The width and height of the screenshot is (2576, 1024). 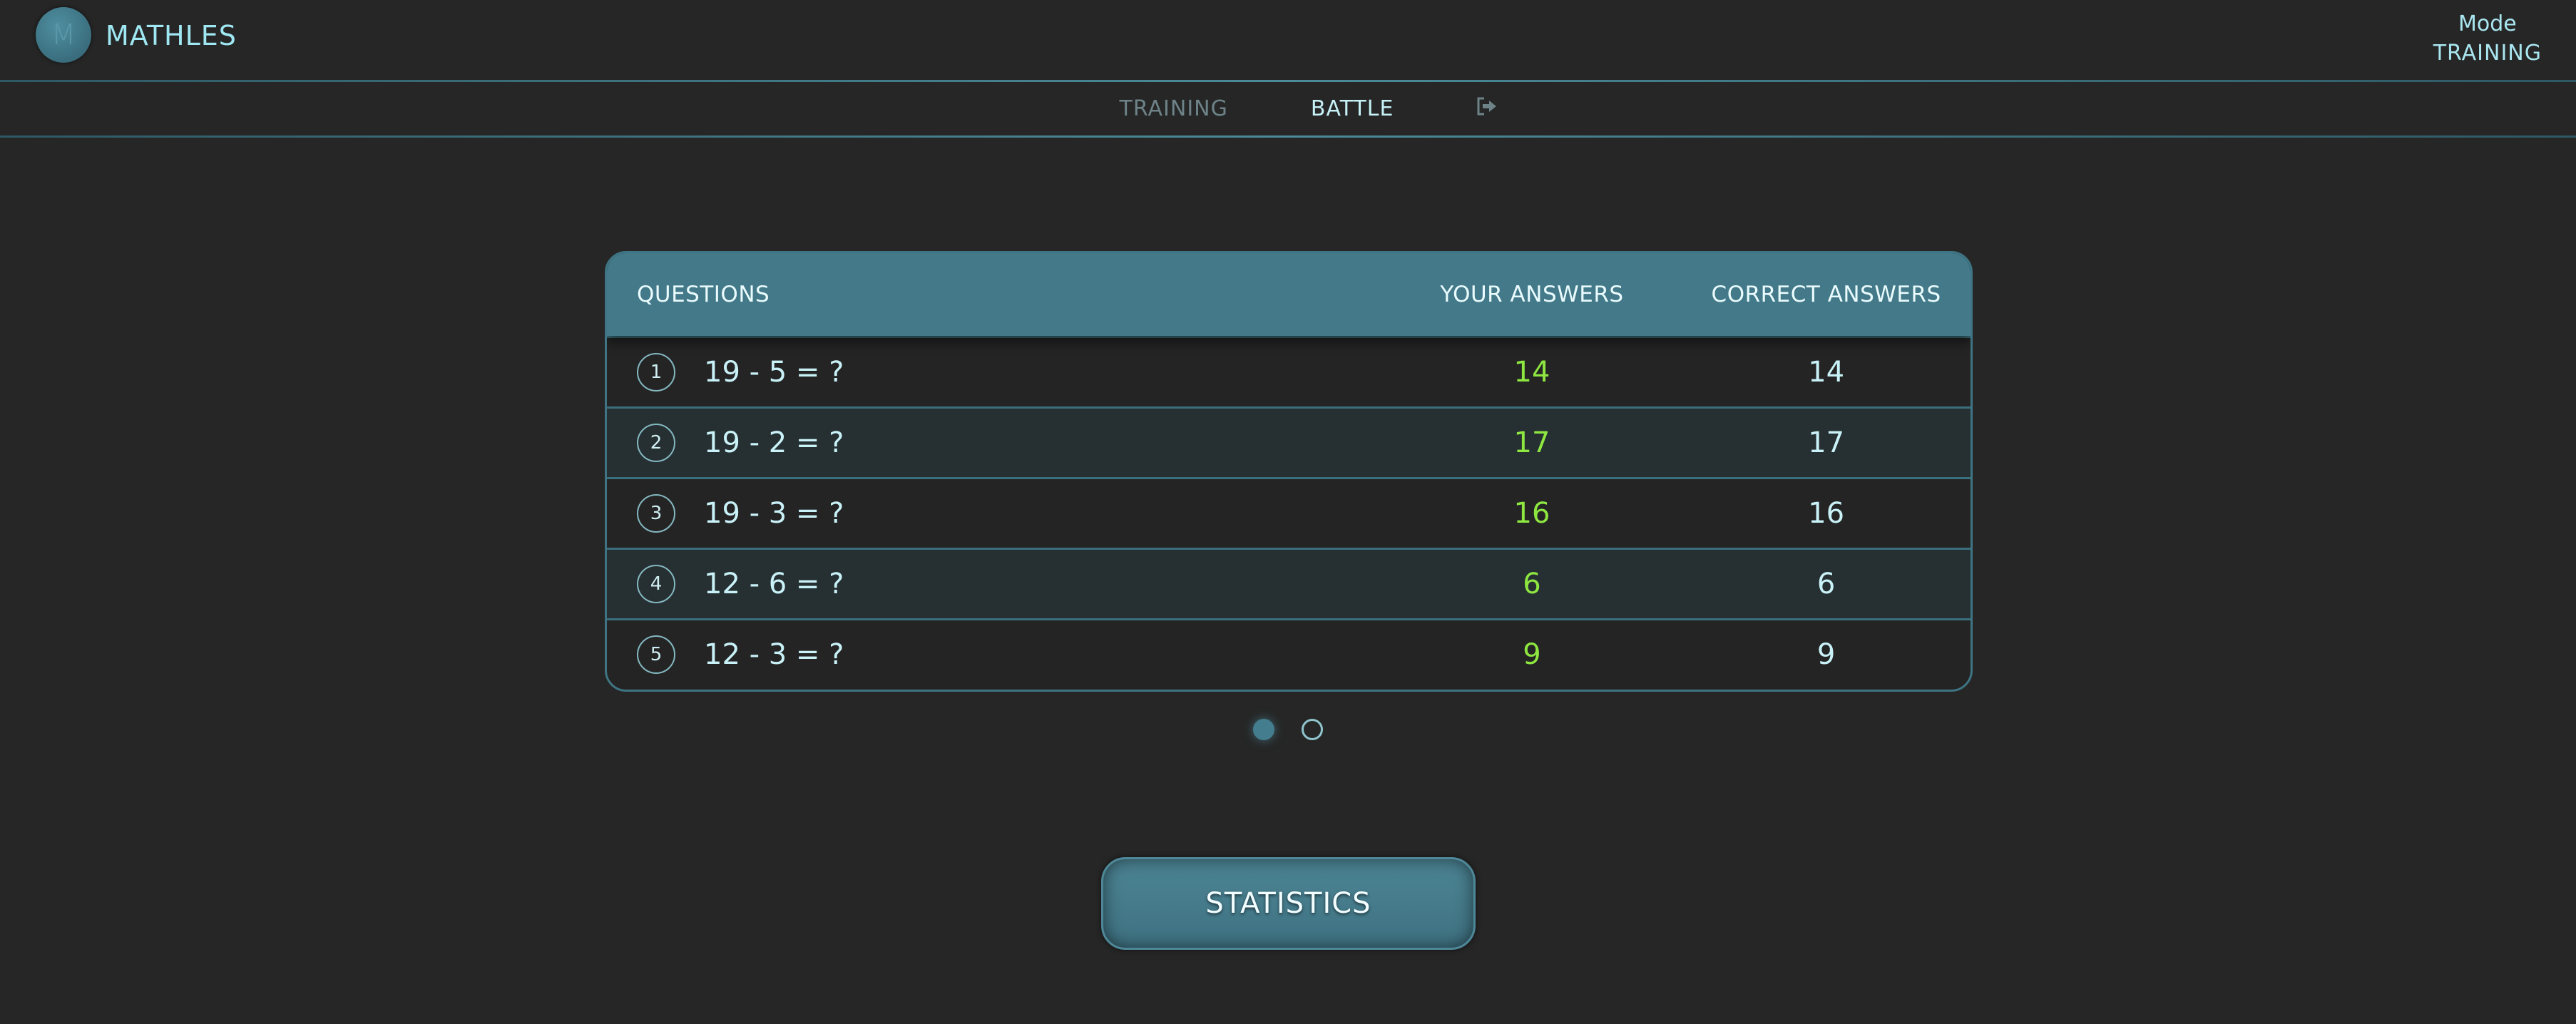 What do you see at coordinates (656, 654) in the screenshot?
I see `row-number-badge: 5` at bounding box center [656, 654].